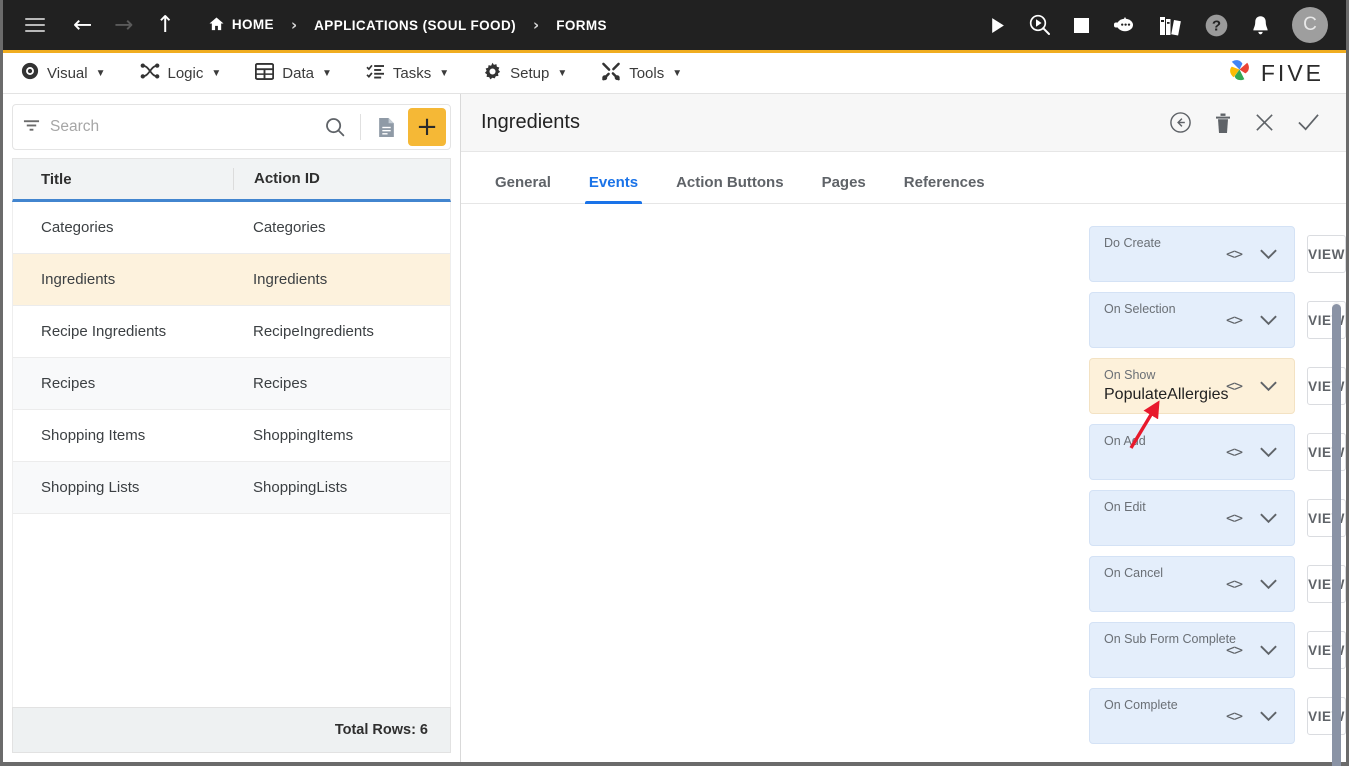  Describe the element at coordinates (231, 332) in the screenshot. I see `table-row: Recipe Ingredients RecipeIngredients` at that location.